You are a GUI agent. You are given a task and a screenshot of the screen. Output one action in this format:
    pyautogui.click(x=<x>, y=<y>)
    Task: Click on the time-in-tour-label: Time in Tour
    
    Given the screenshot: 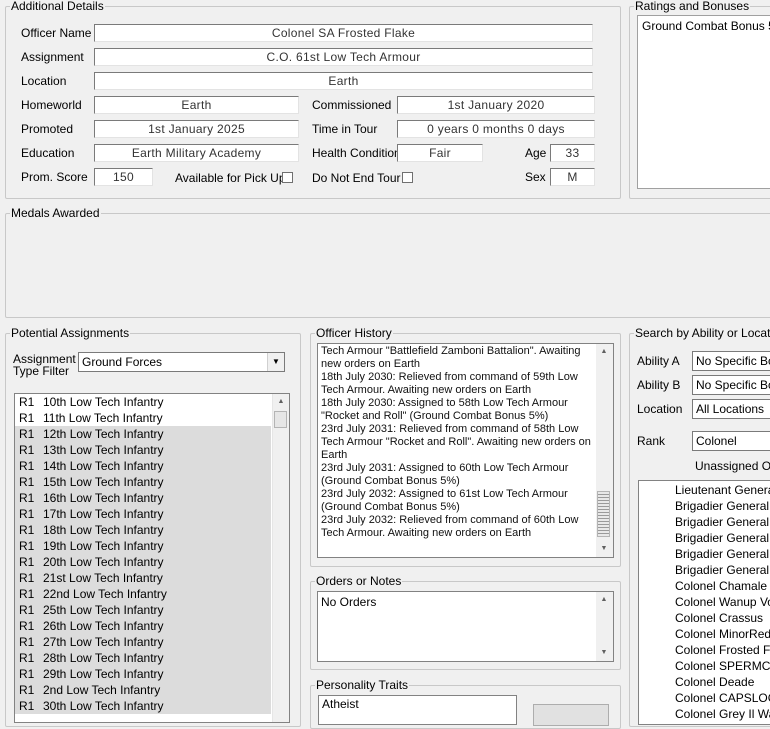 What is the action you would take?
    pyautogui.click(x=345, y=129)
    